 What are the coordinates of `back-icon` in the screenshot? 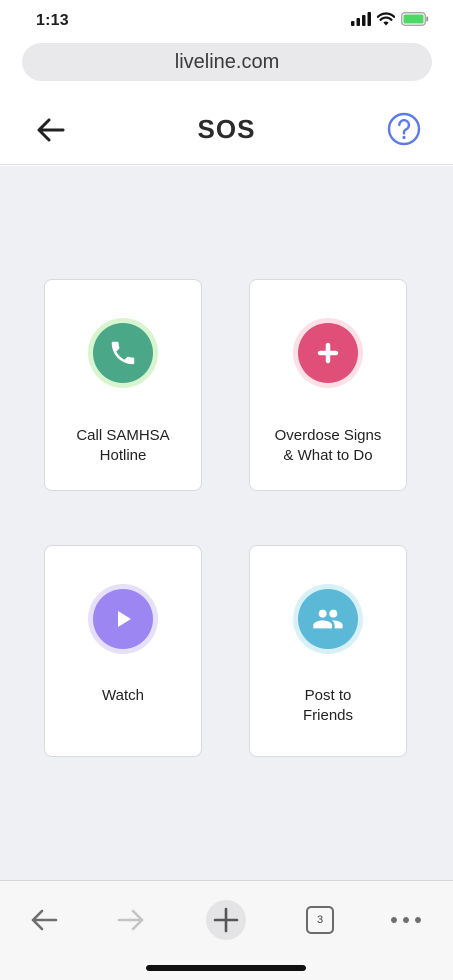 It's located at (44, 920).